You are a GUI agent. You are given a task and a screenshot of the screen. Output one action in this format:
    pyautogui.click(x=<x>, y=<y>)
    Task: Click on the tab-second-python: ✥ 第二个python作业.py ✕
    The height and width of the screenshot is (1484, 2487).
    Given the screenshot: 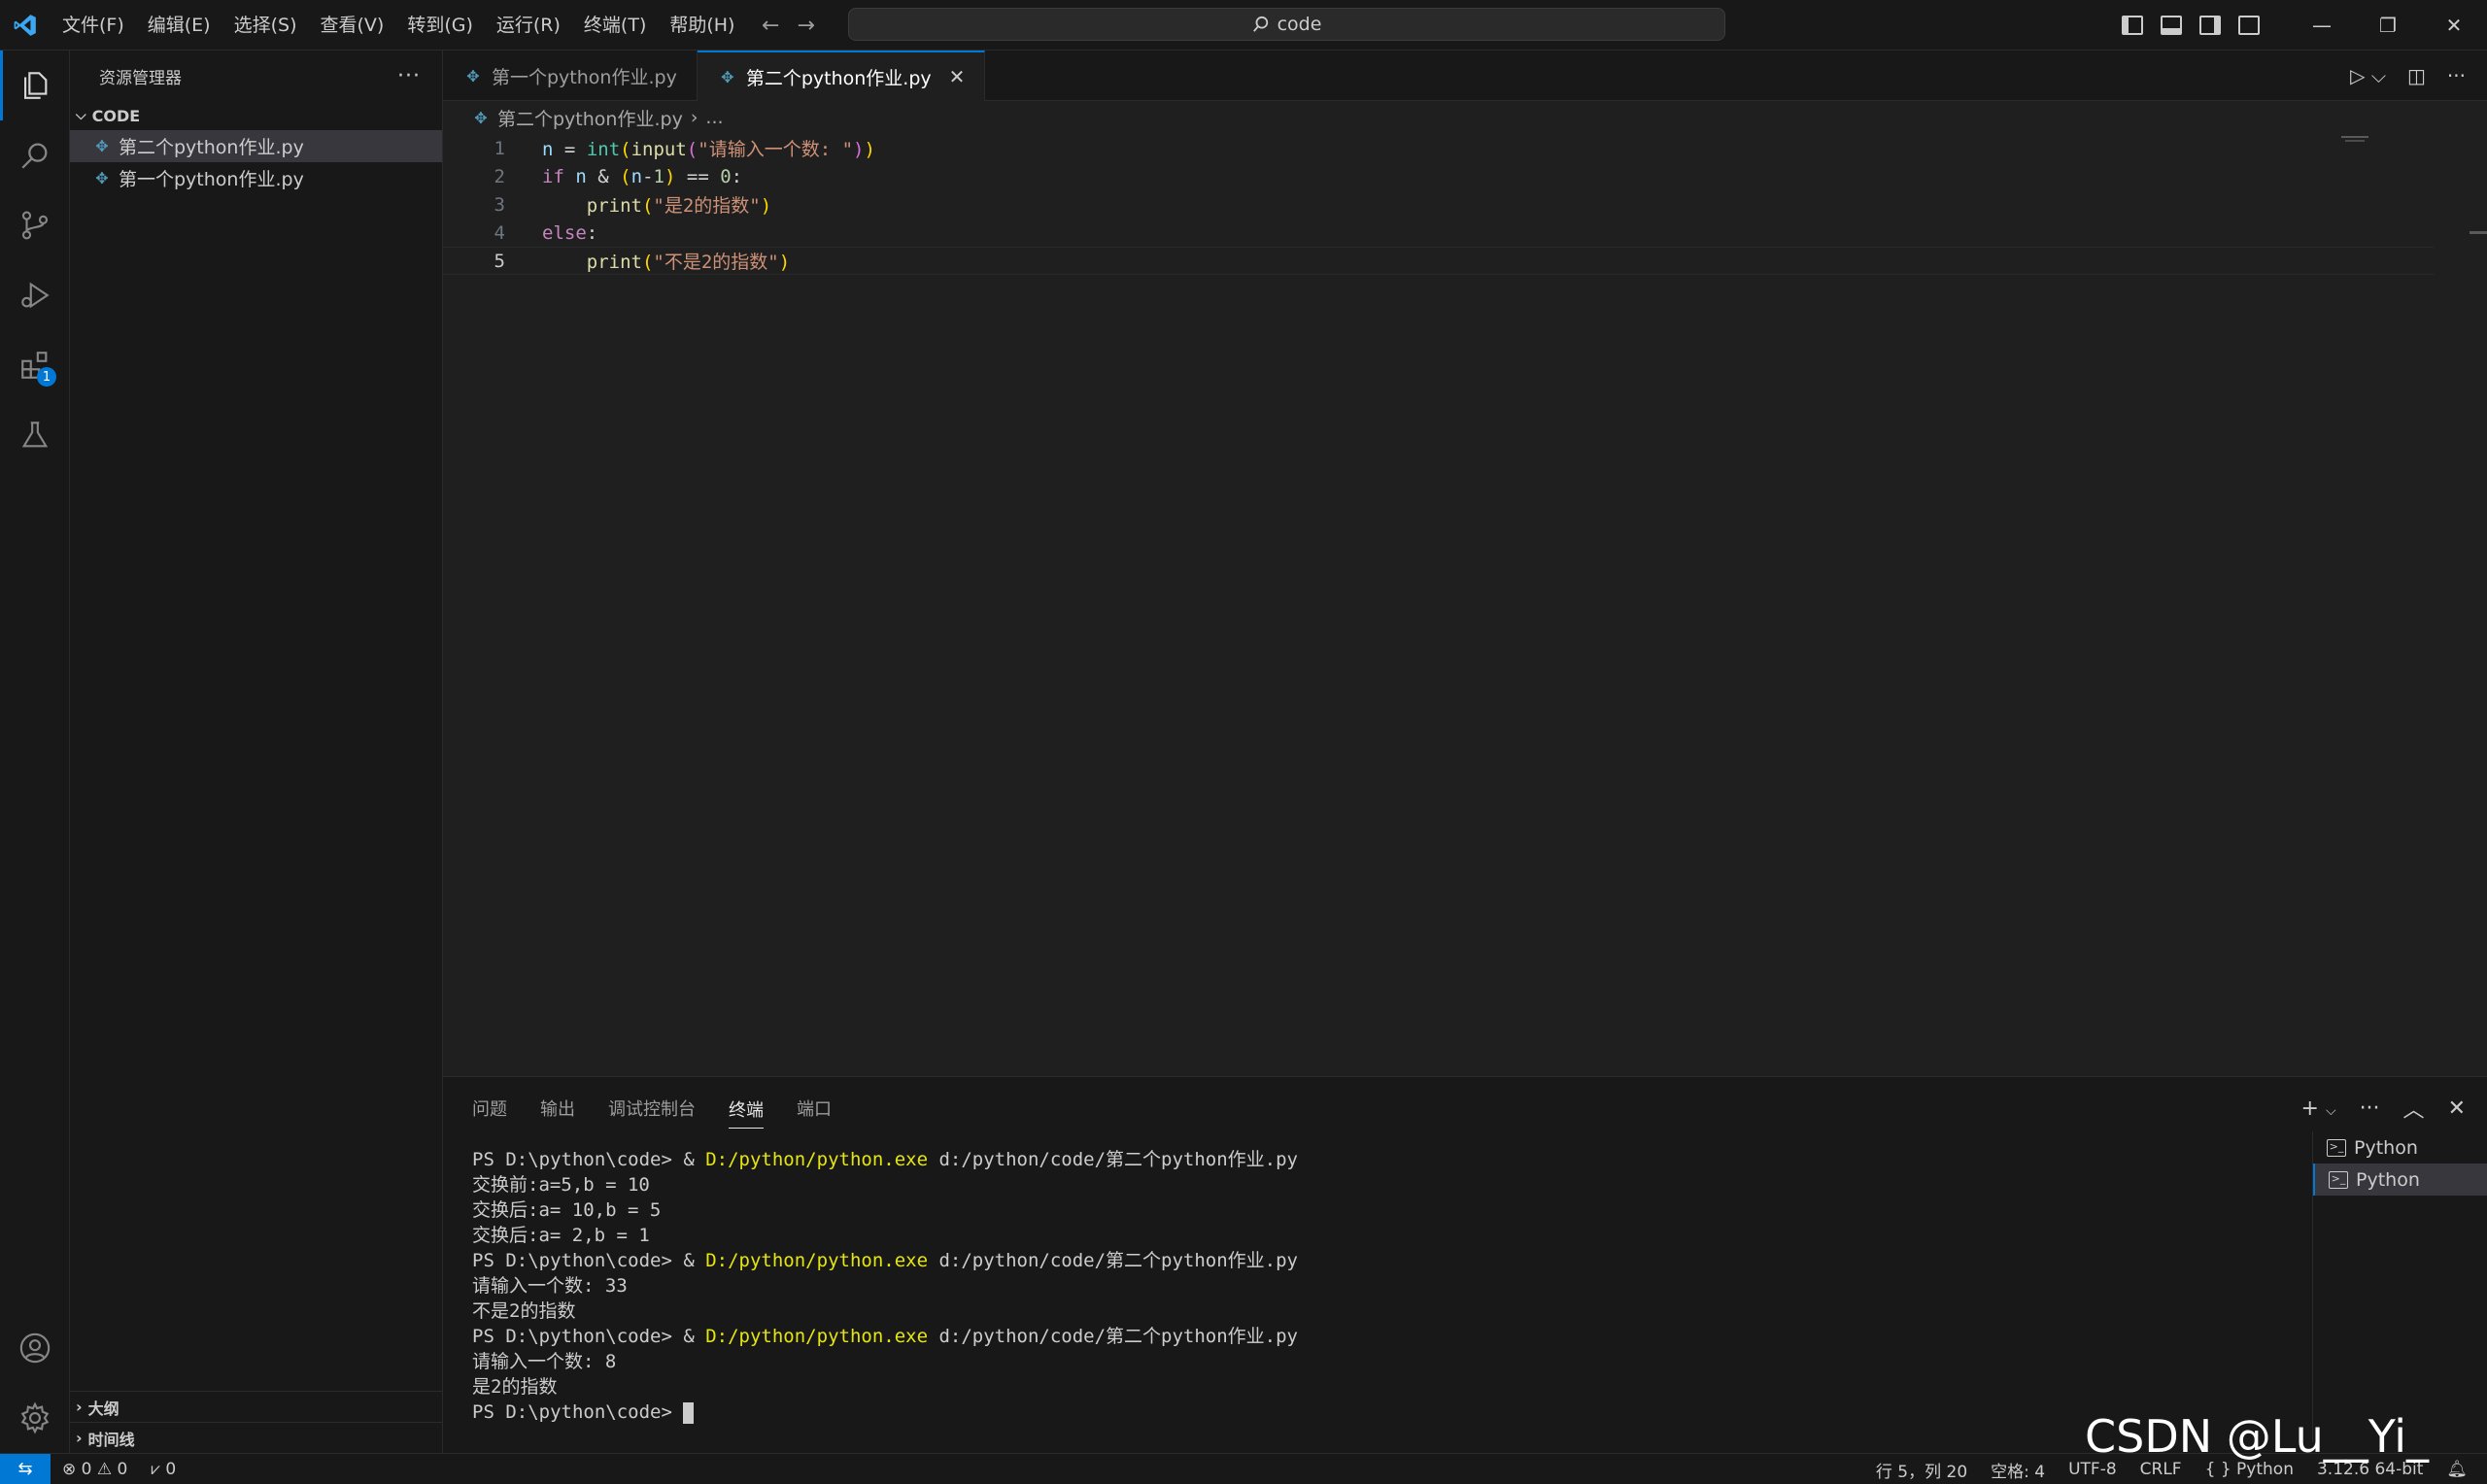 What is the action you would take?
    pyautogui.click(x=841, y=76)
    